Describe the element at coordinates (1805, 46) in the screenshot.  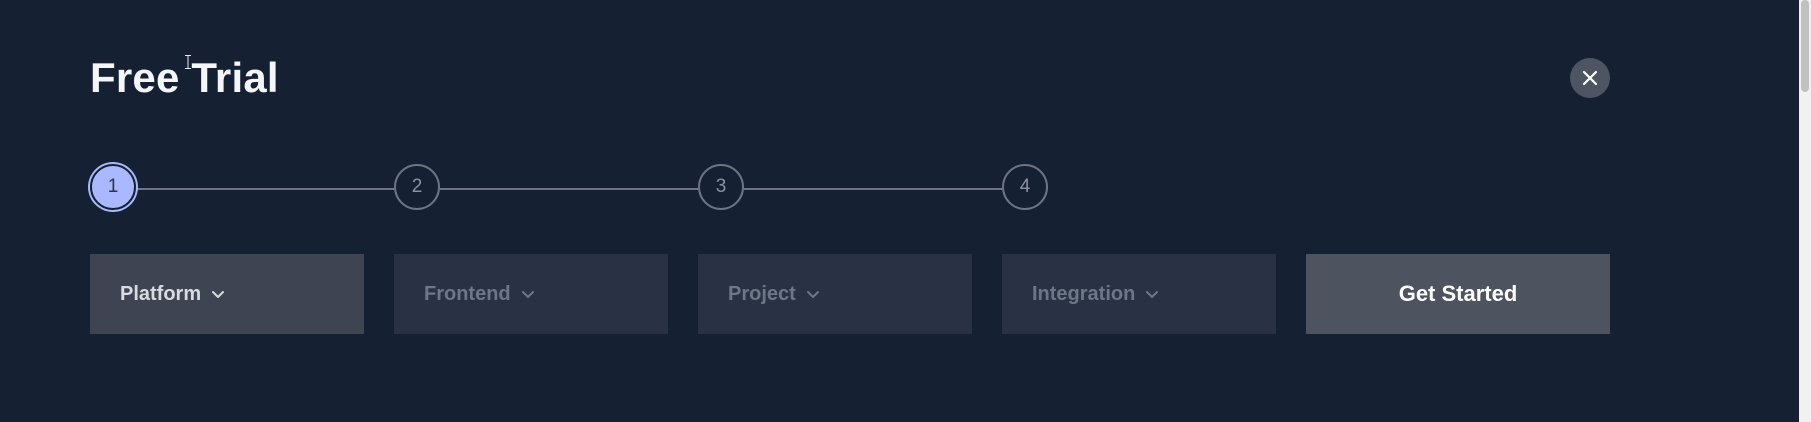
I see `scrollbar-thumb` at that location.